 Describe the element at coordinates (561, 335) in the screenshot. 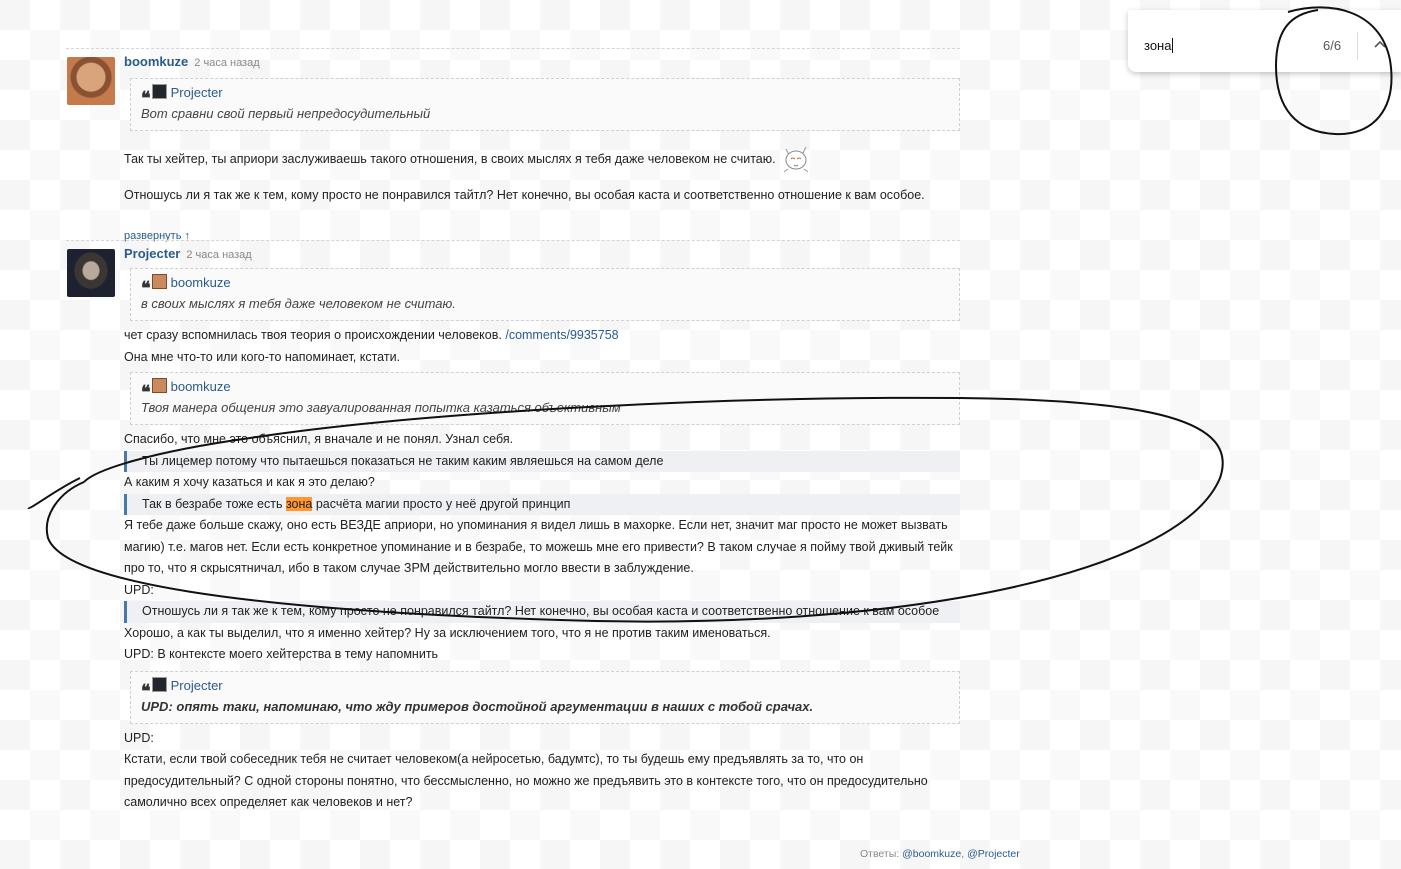

I see `comment-link: /comments/9935758` at that location.